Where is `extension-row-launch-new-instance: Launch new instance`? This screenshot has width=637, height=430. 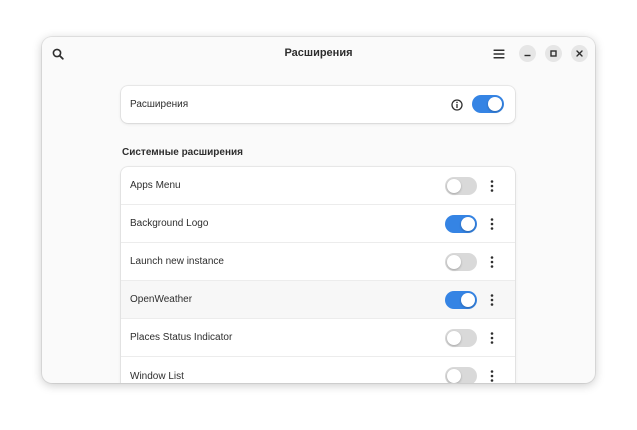 extension-row-launch-new-instance: Launch new instance is located at coordinates (318, 262).